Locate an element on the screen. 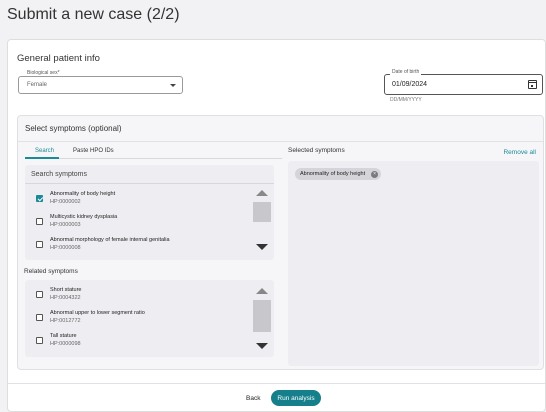  footer-divider is located at coordinates (276, 383).